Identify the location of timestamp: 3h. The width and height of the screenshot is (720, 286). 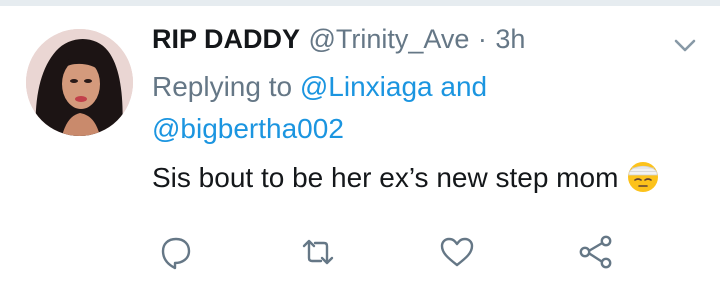
(510, 39).